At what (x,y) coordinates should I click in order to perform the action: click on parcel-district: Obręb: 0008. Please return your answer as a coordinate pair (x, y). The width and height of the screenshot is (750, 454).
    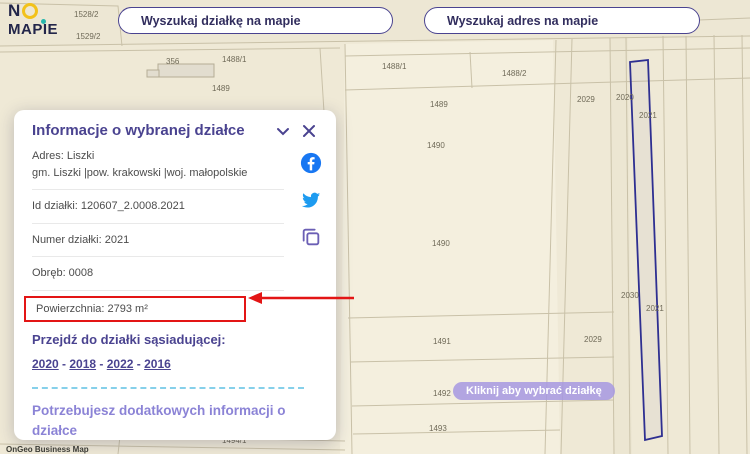
    Looking at the image, I should click on (158, 274).